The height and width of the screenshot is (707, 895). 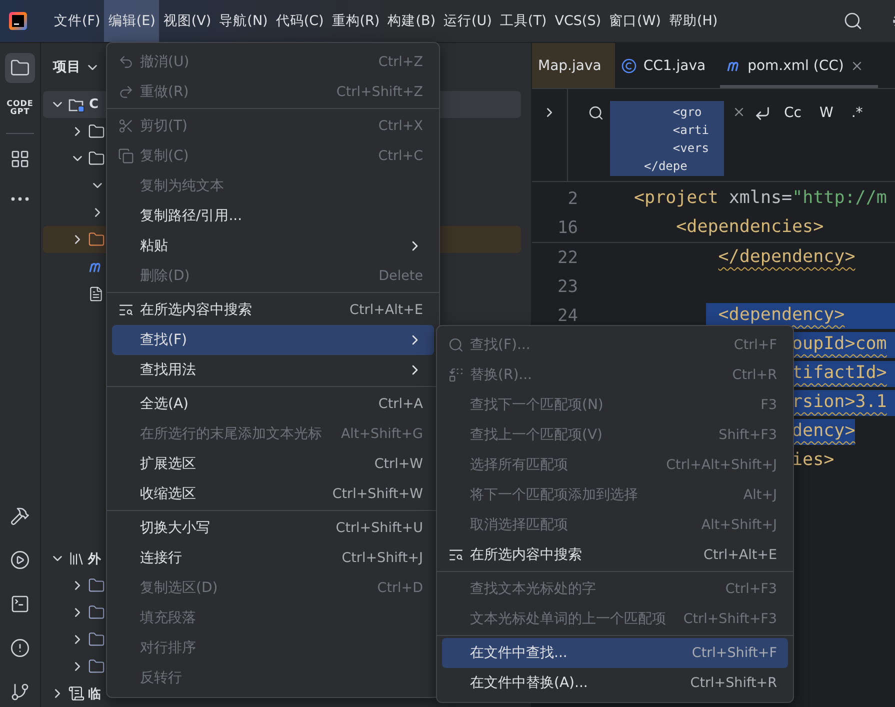 I want to click on code-line: </dependency>, so click(x=786, y=257).